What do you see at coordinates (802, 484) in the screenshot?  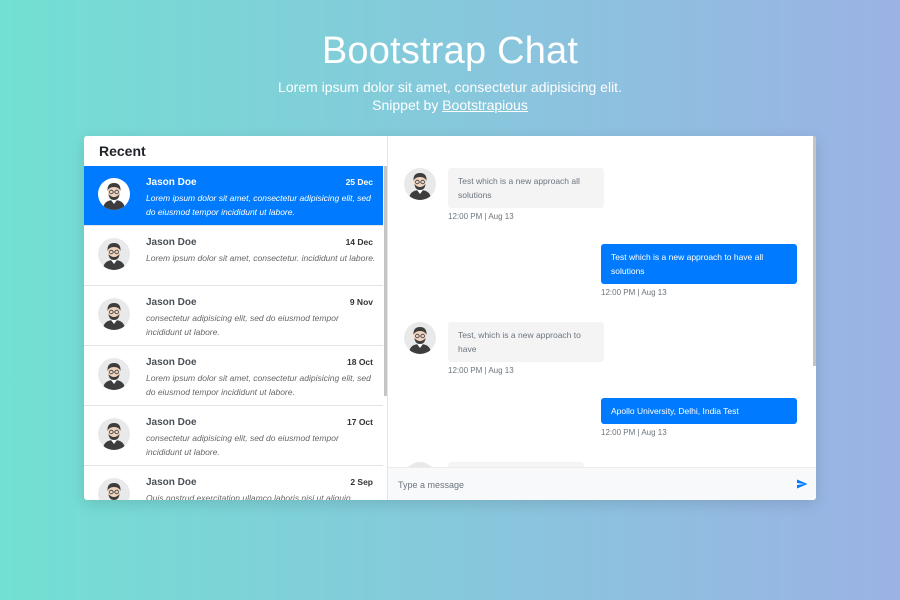 I see `send-icon` at bounding box center [802, 484].